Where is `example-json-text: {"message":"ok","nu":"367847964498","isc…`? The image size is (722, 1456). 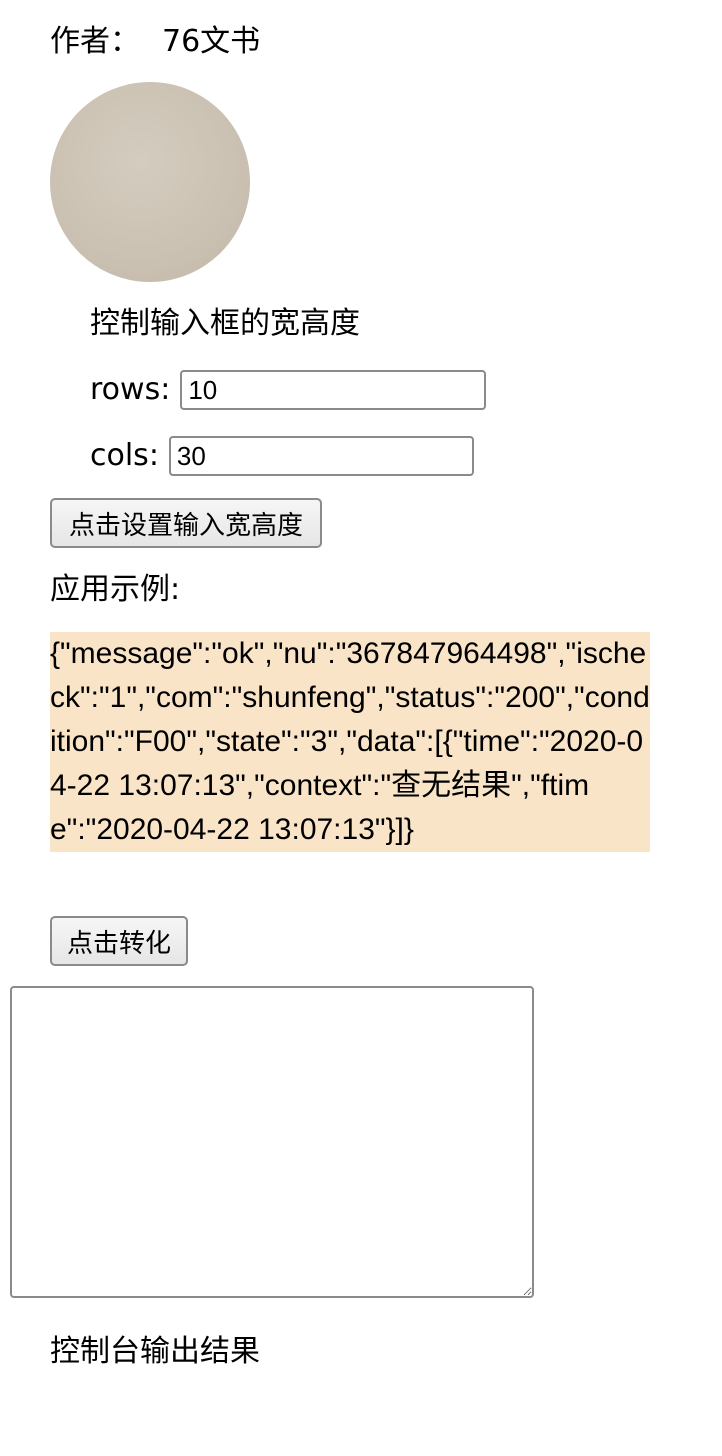 example-json-text: {"message":"ok","nu":"367847964498","isc… is located at coordinates (350, 742).